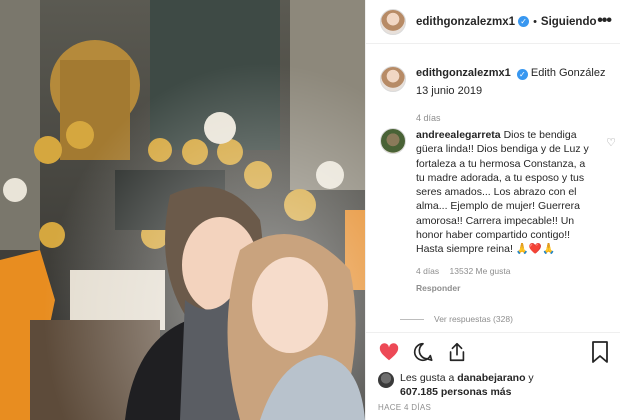  Describe the element at coordinates (529, 378) in the screenshot. I see `likes-middle: y` at that location.